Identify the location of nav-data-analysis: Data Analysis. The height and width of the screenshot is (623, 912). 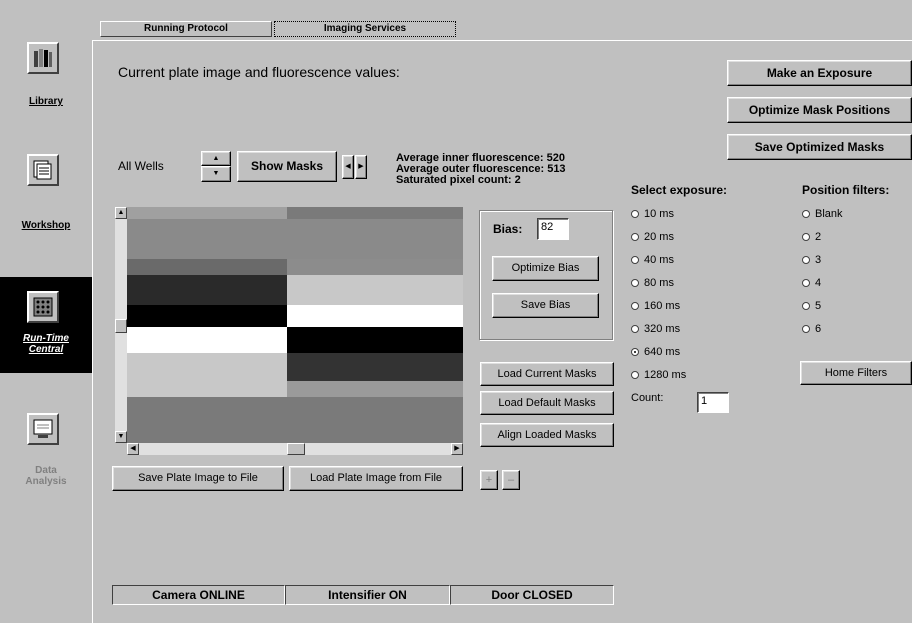
(46, 451).